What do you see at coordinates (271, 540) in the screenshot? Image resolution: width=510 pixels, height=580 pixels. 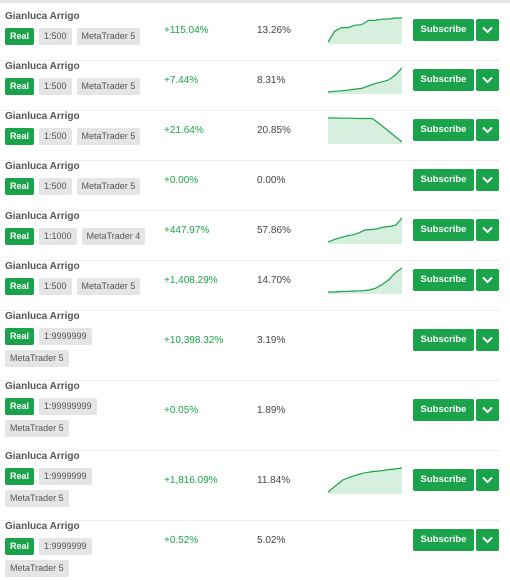 I see `drawdown-value: 5.02%` at bounding box center [271, 540].